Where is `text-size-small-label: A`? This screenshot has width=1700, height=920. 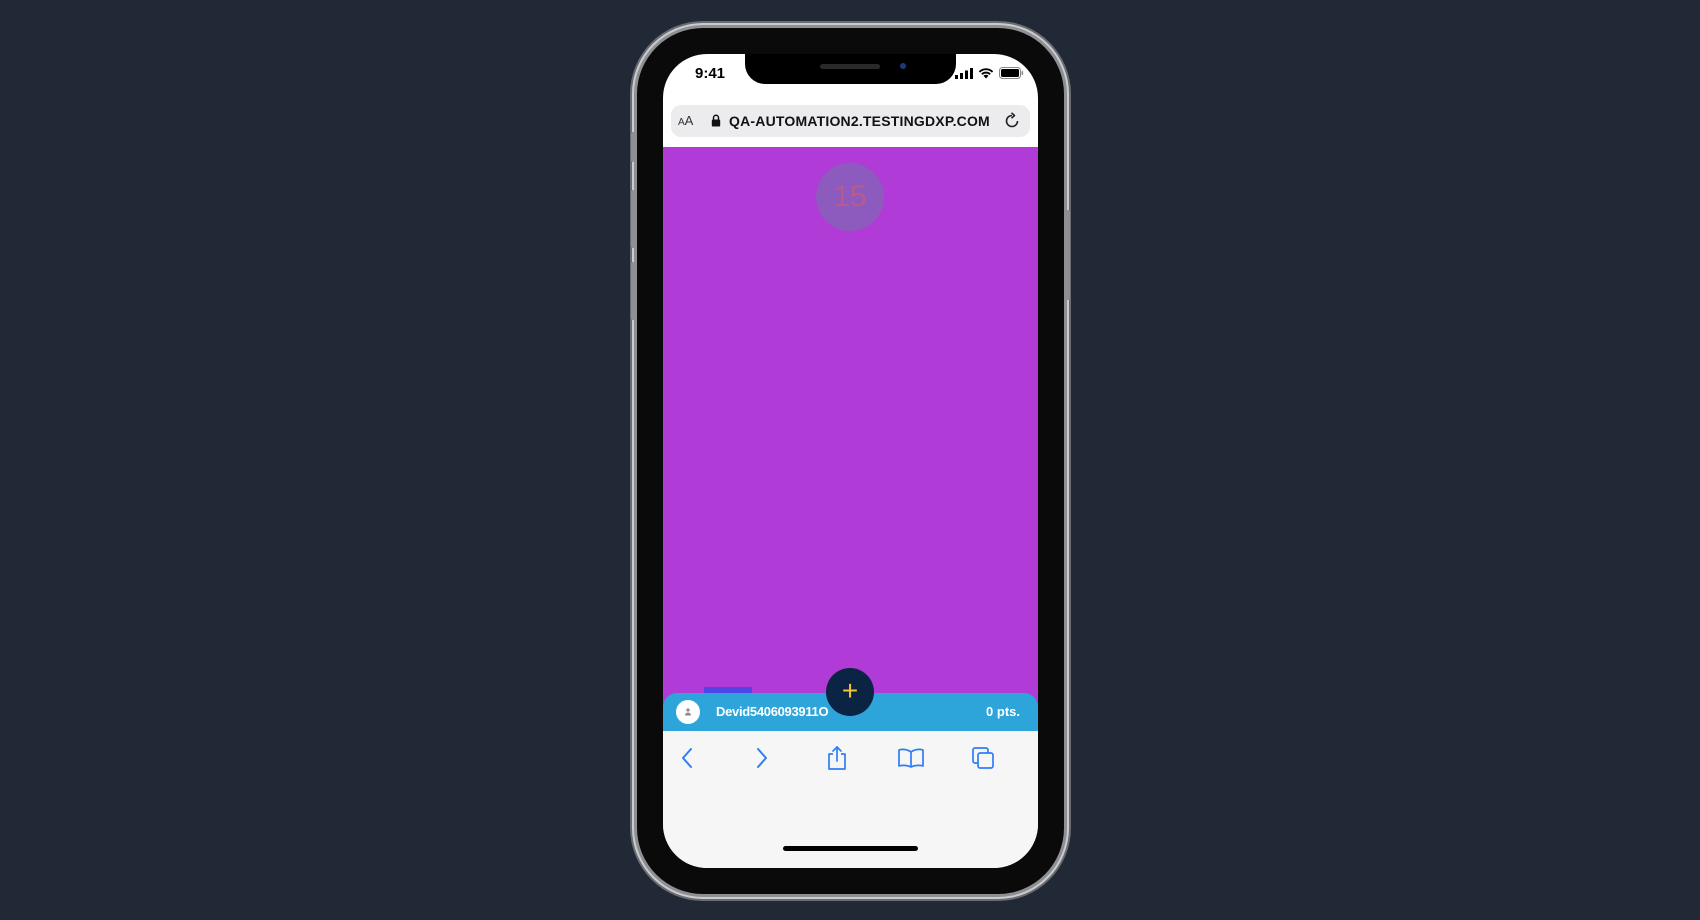 text-size-small-label: A is located at coordinates (681, 122).